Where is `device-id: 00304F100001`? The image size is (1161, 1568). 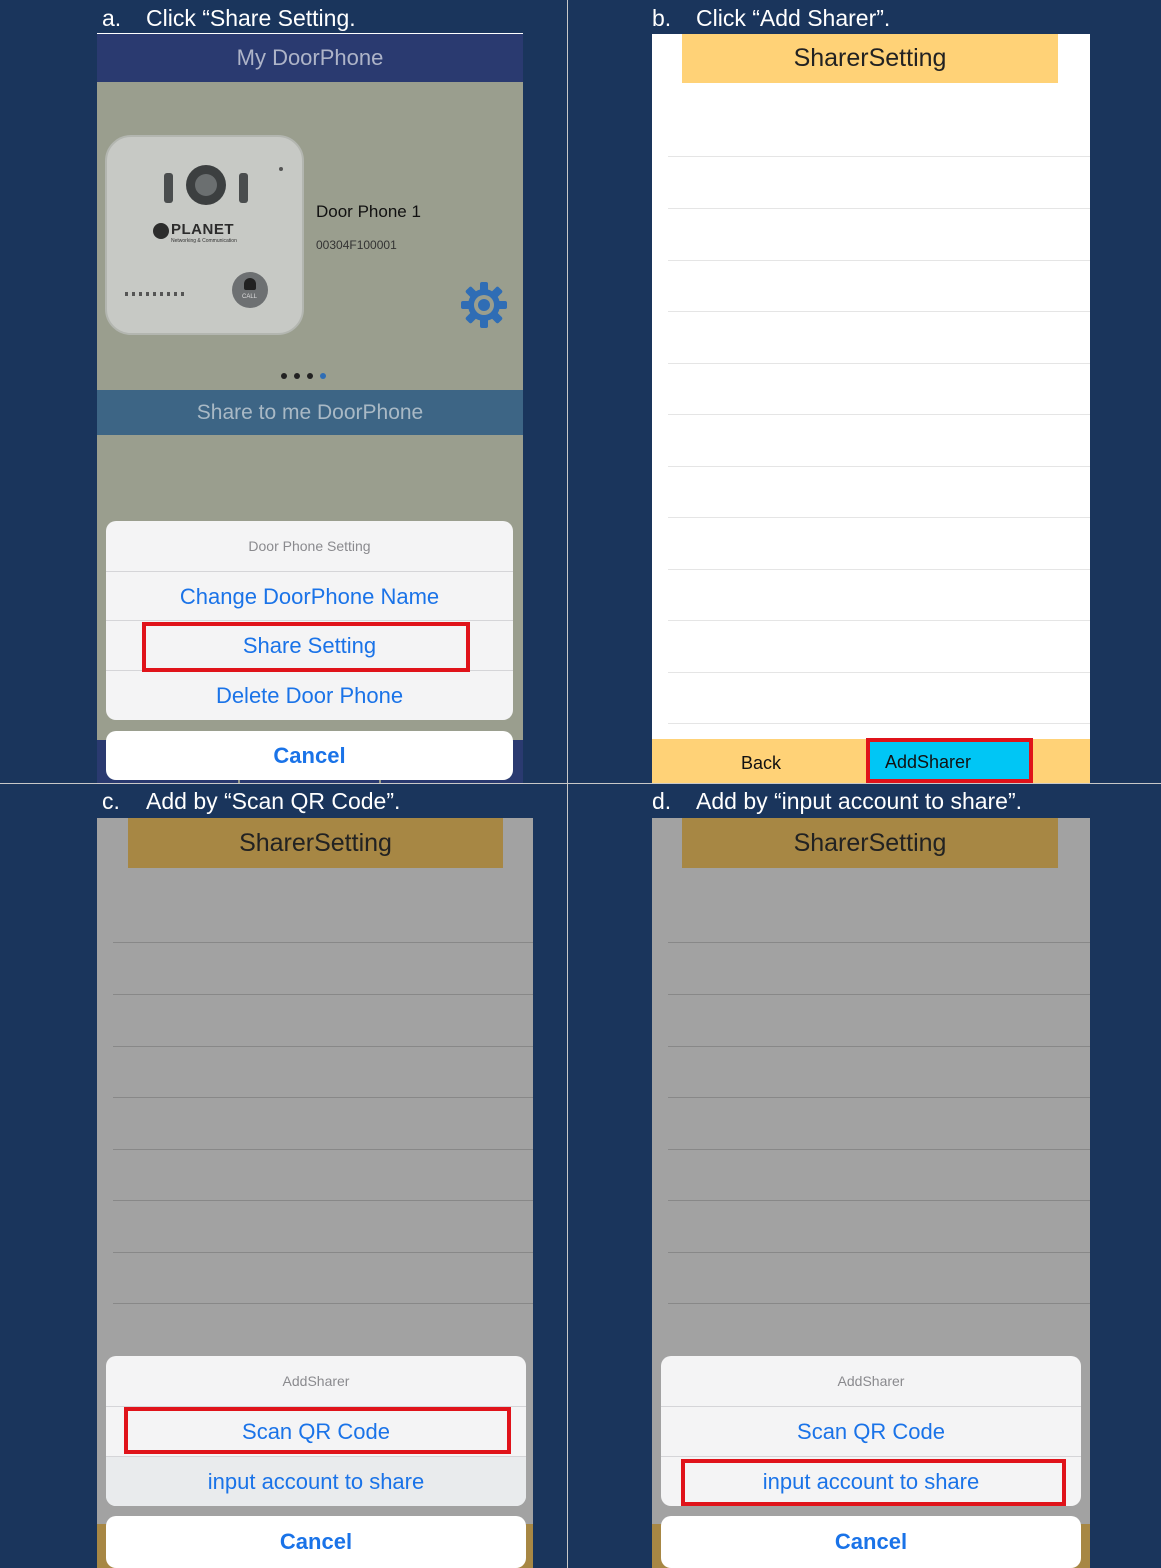 device-id: 00304F100001 is located at coordinates (356, 245).